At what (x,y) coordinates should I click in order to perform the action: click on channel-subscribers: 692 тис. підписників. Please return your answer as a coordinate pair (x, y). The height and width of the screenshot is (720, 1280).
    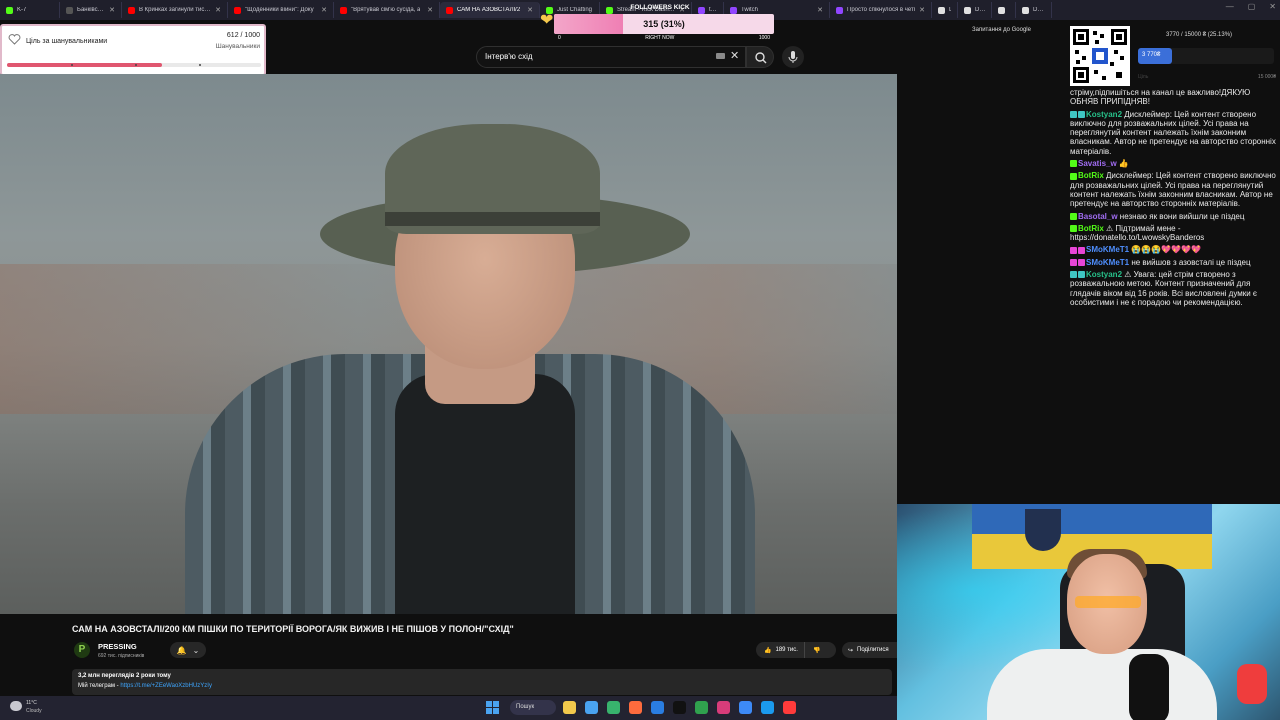
    Looking at the image, I should click on (121, 656).